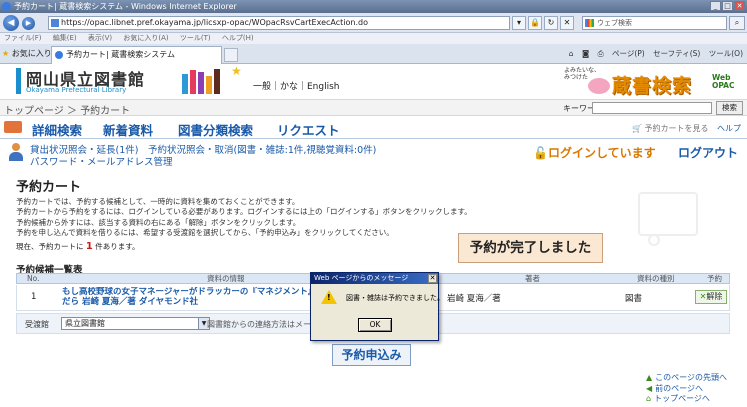  Describe the element at coordinates (236, 71) in the screenshot. I see `star-icon: ★` at that location.